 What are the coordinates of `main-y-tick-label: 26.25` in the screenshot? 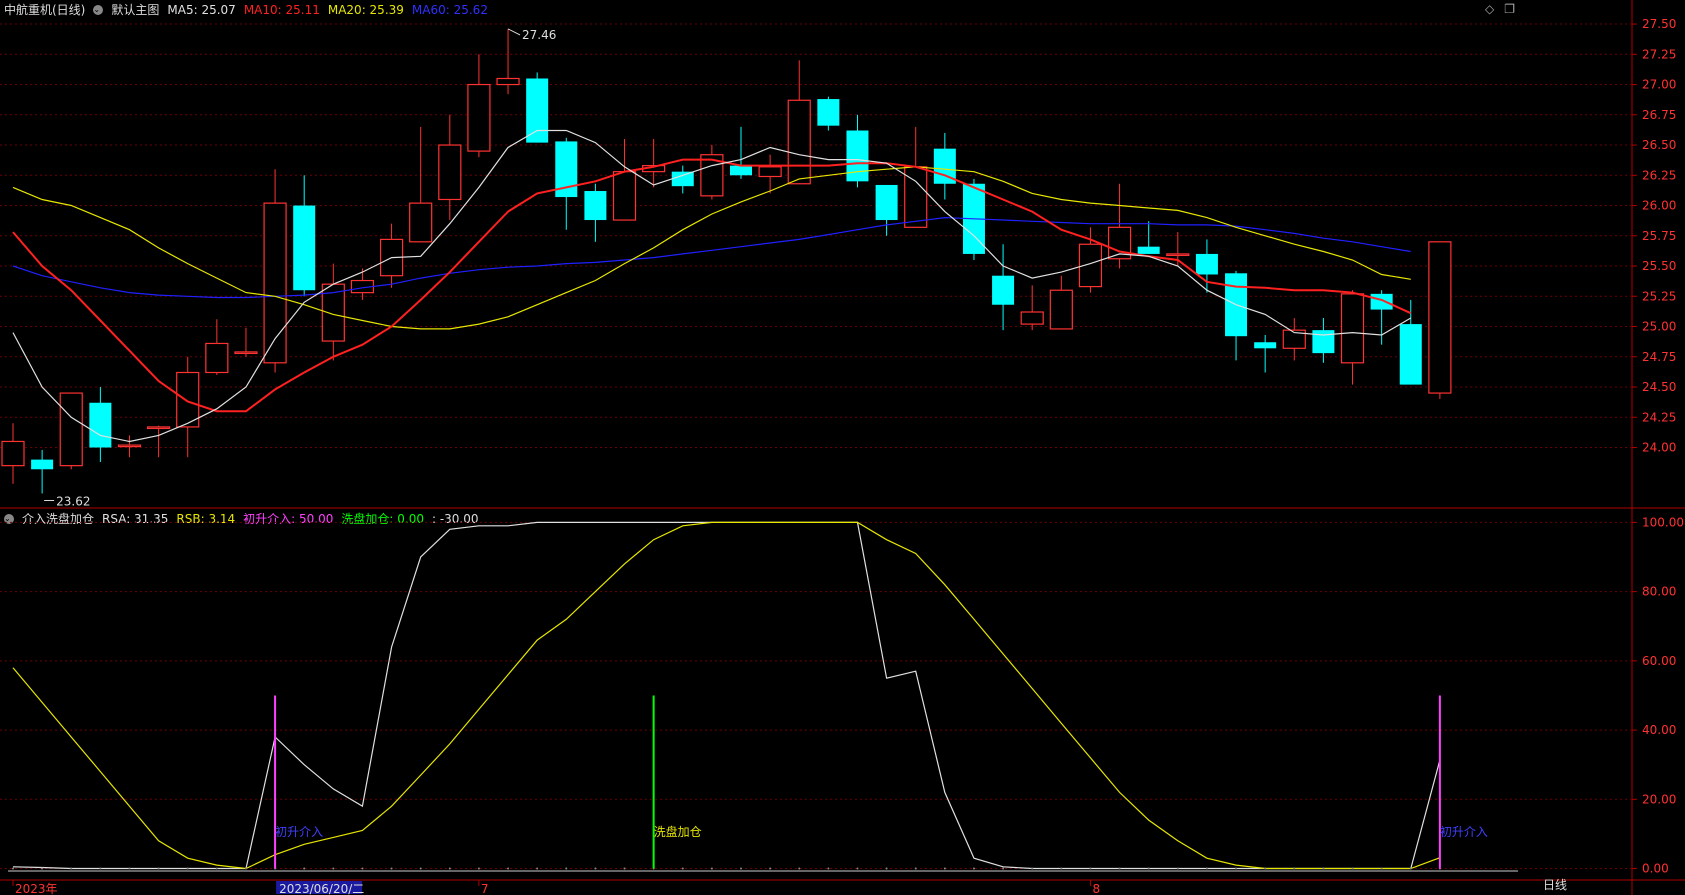 It's located at (1659, 175).